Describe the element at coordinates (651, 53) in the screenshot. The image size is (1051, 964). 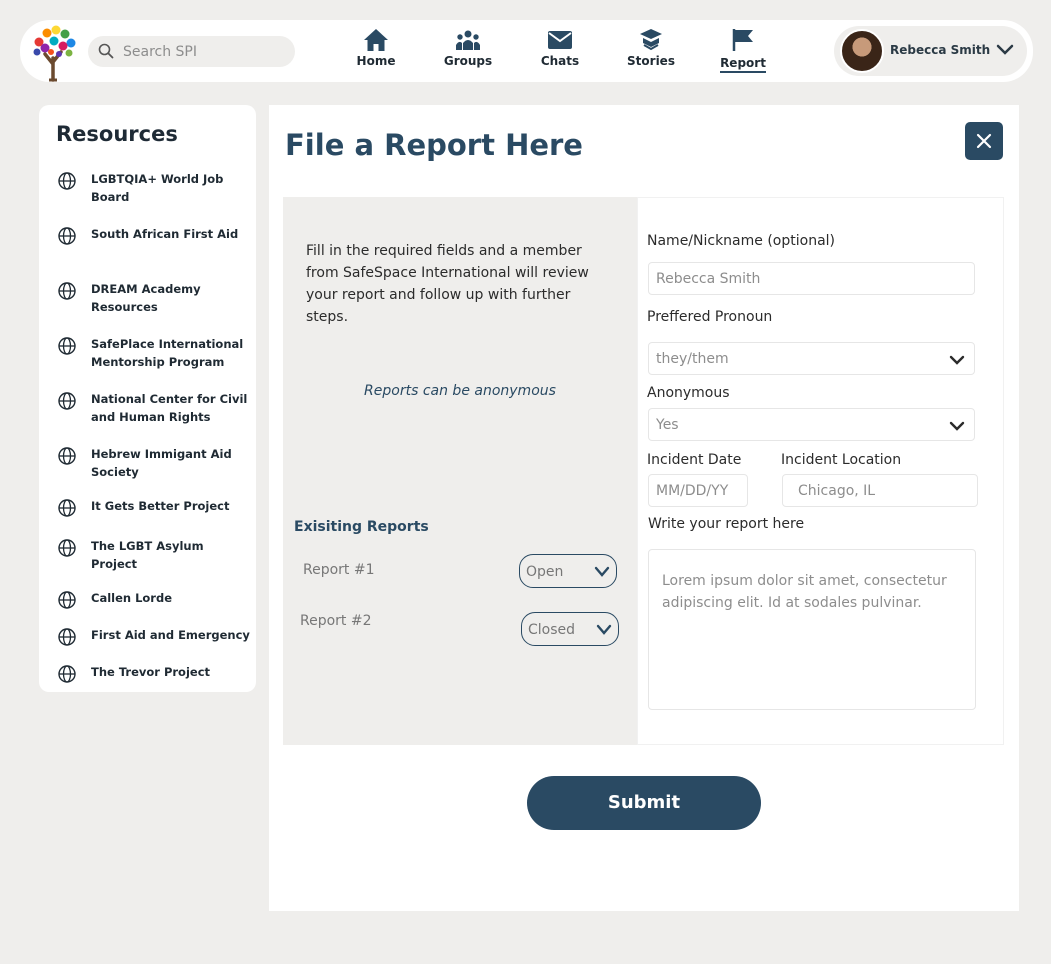
I see `nav-stories: Stories` at that location.